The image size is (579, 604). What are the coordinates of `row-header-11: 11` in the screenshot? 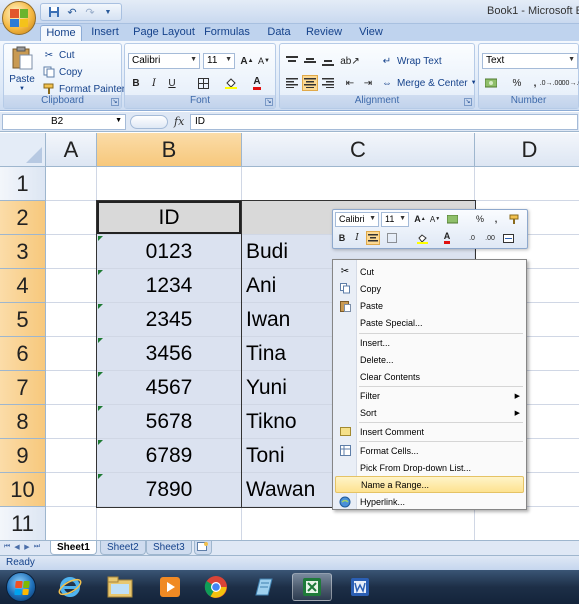 It's located at (23, 523).